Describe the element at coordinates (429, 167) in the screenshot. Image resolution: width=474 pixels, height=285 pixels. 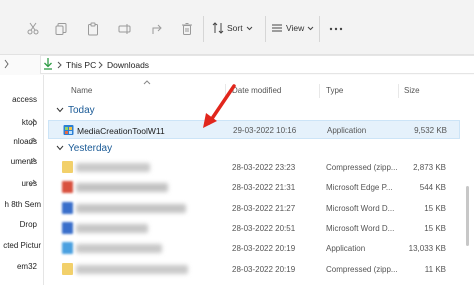
I see `file-size: 2,873 KB` at that location.